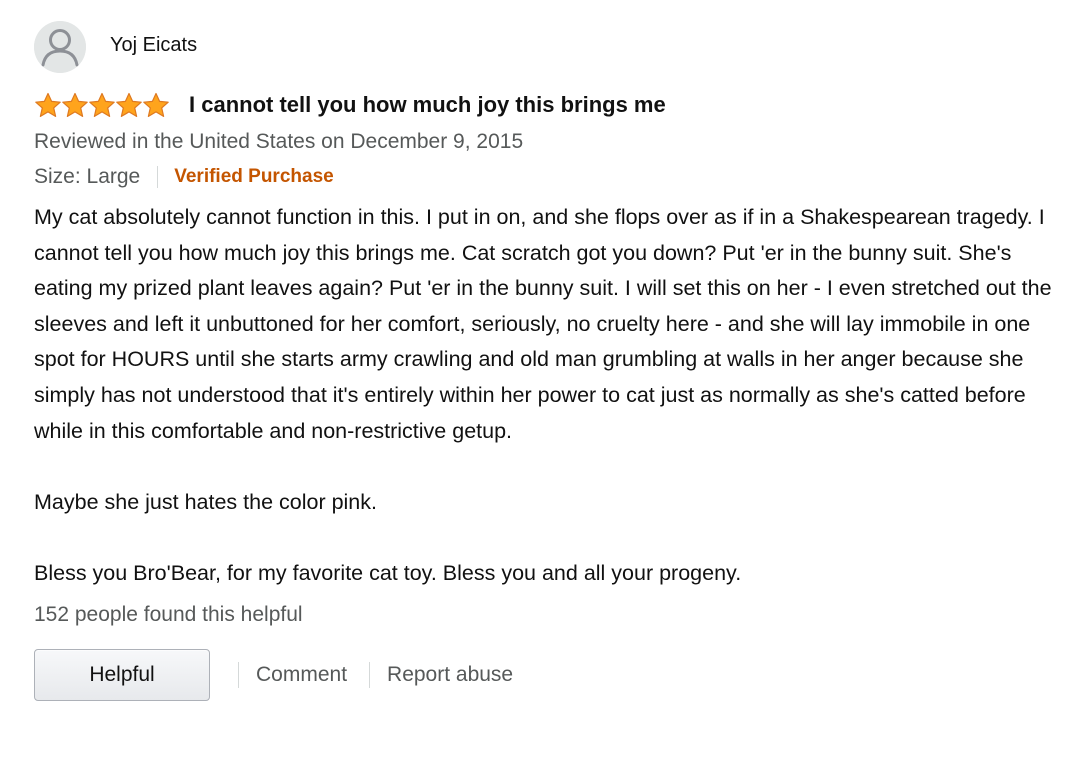  I want to click on helpful-count: 152 people found this helpful, so click(168, 614).